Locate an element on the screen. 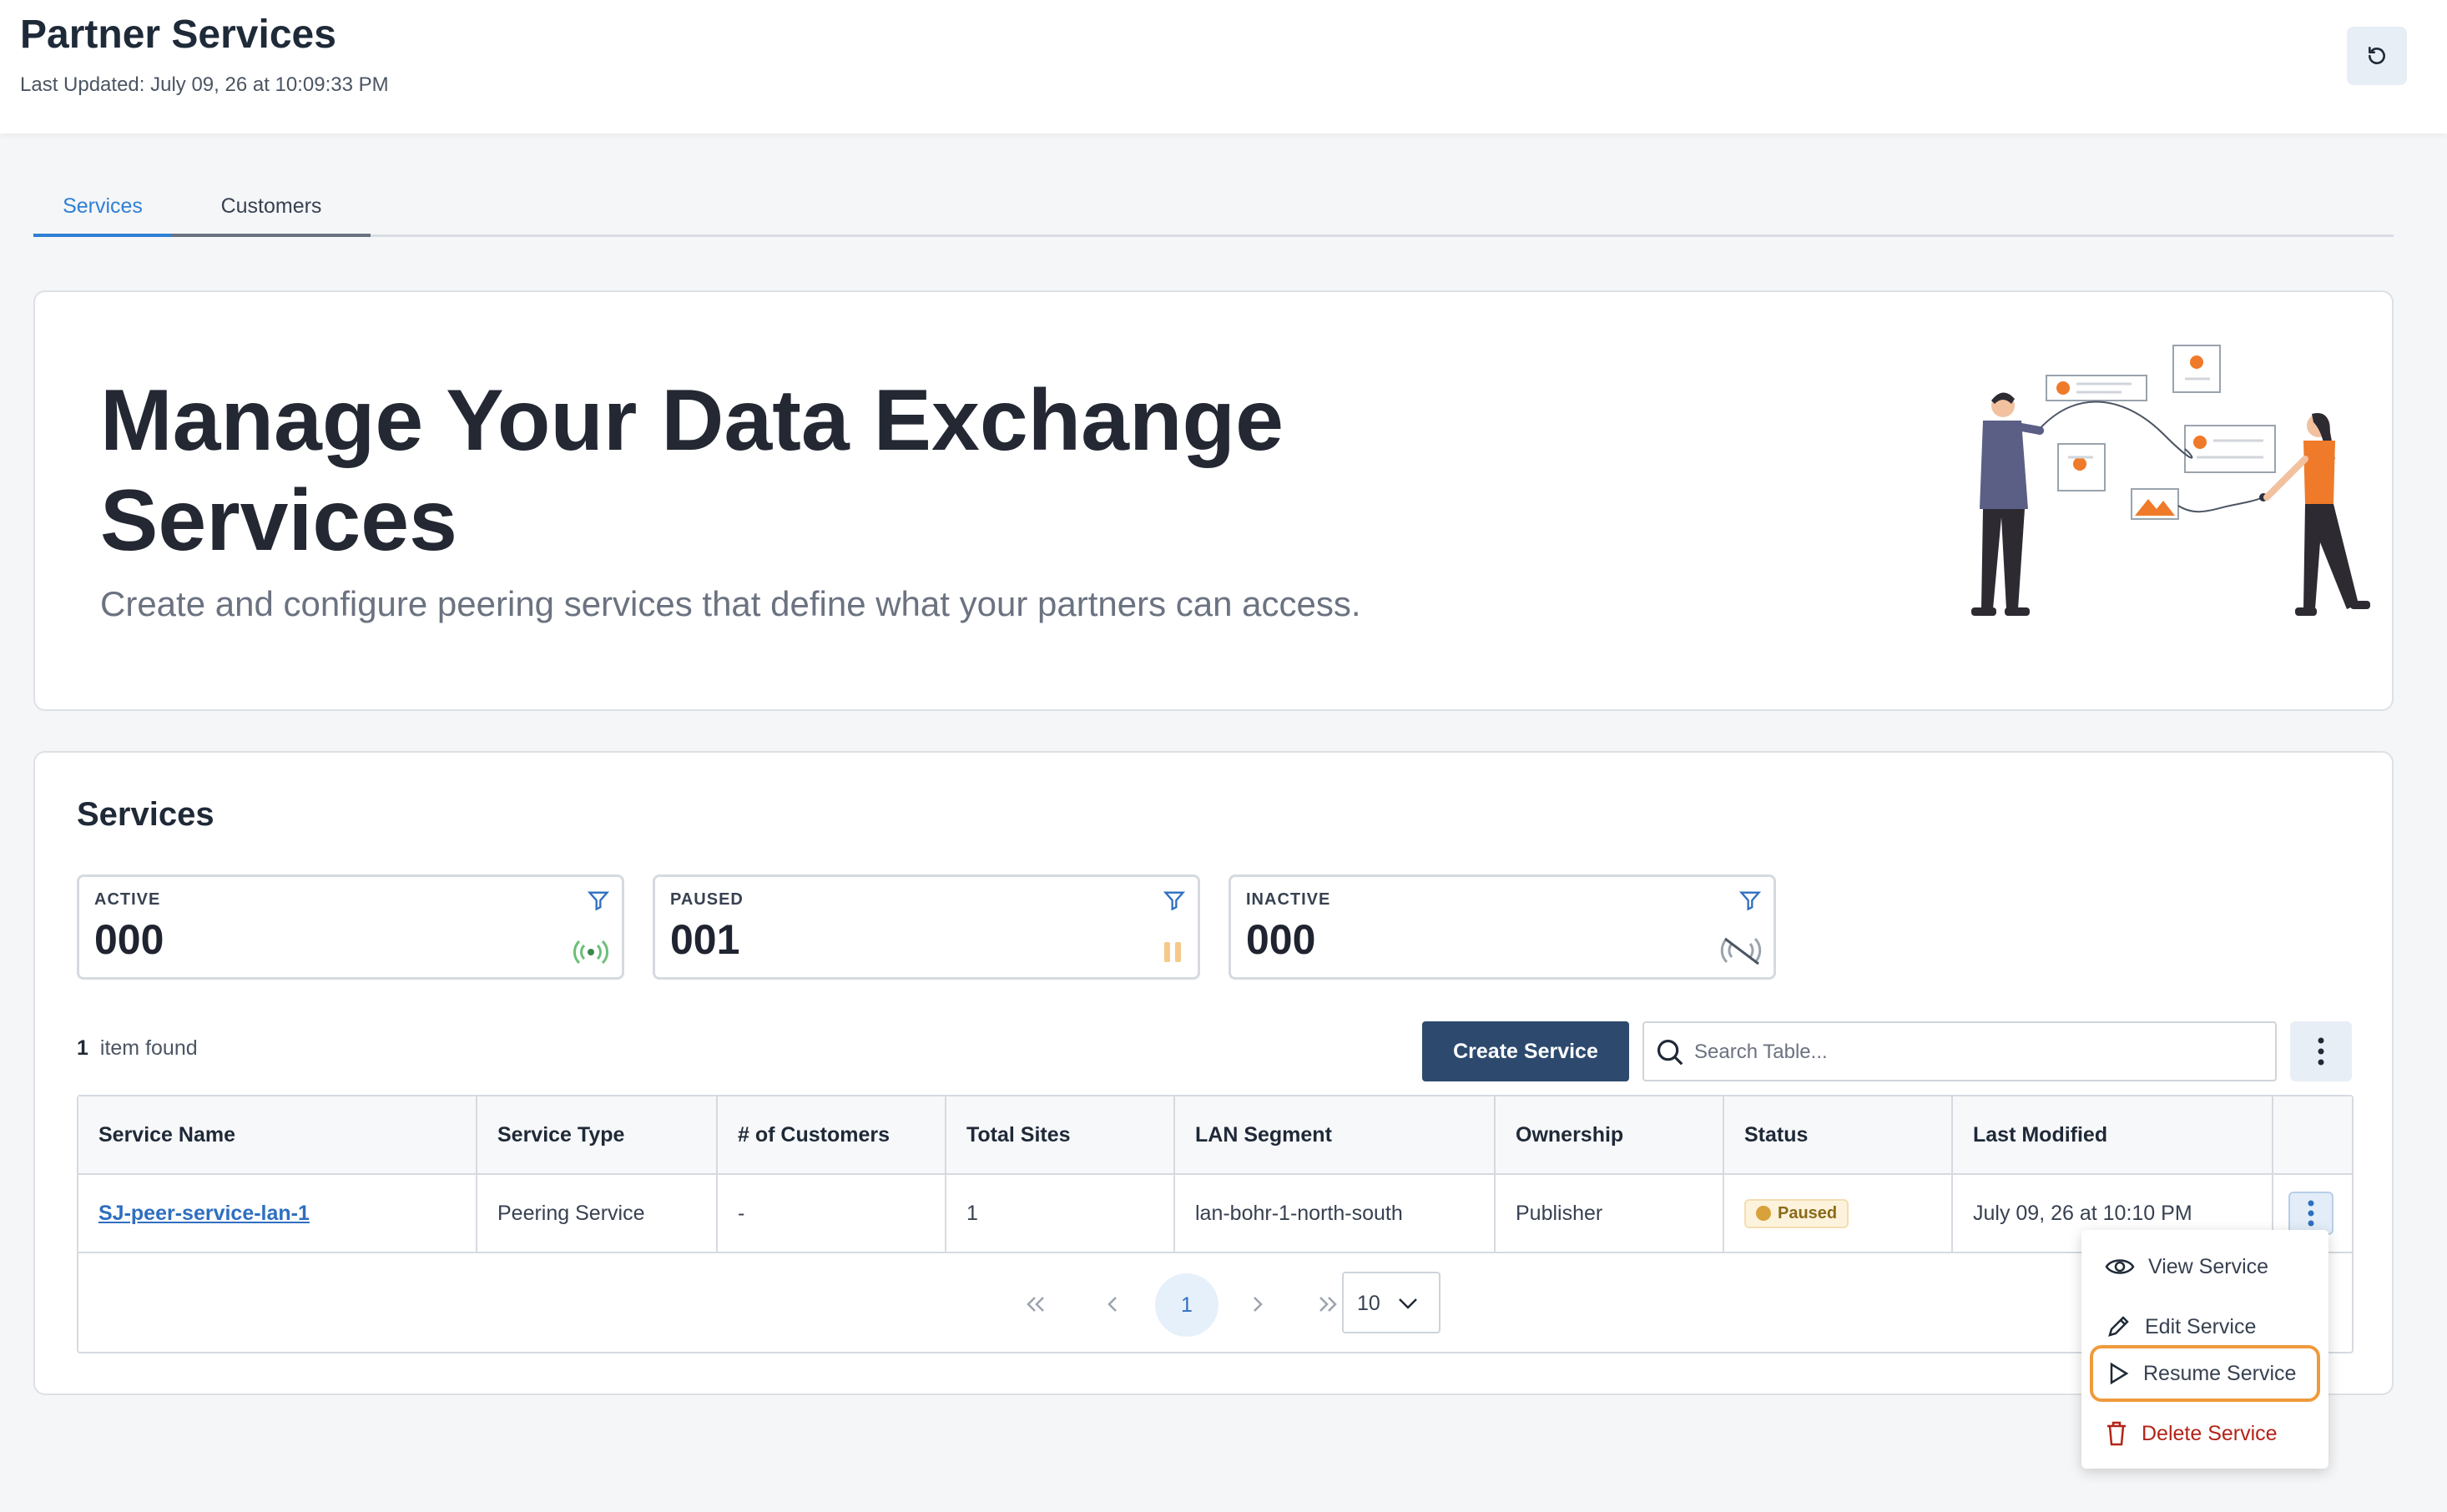 Image resolution: width=2447 pixels, height=1512 pixels. pagination: 1 10 is located at coordinates (1215, 1303).